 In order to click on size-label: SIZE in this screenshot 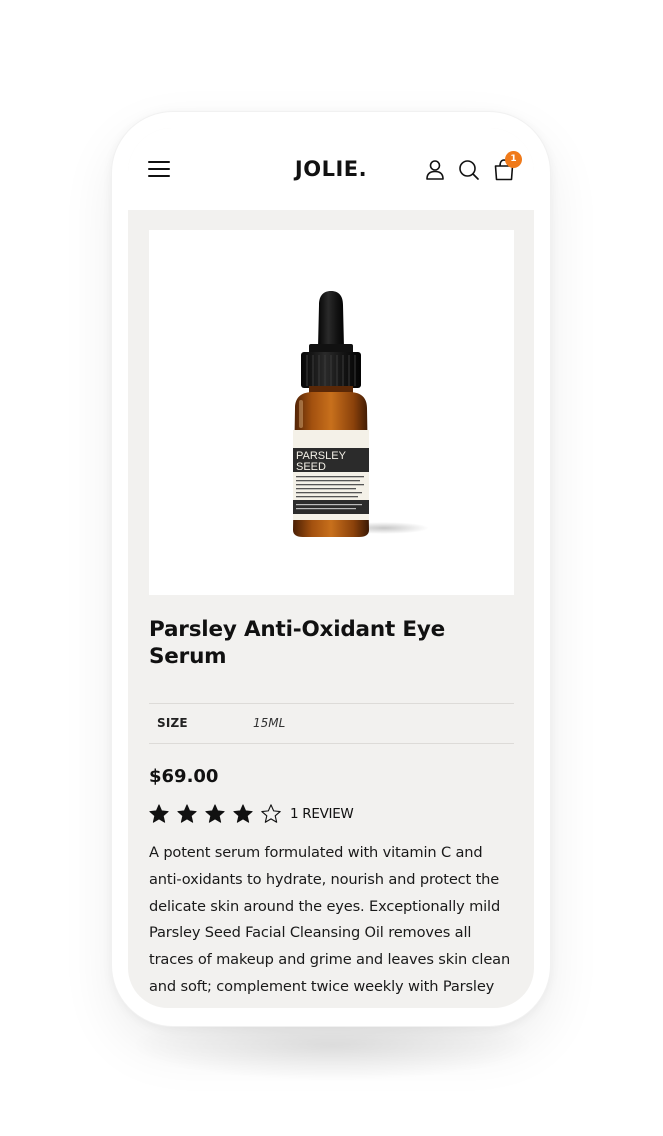, I will do `click(172, 723)`.